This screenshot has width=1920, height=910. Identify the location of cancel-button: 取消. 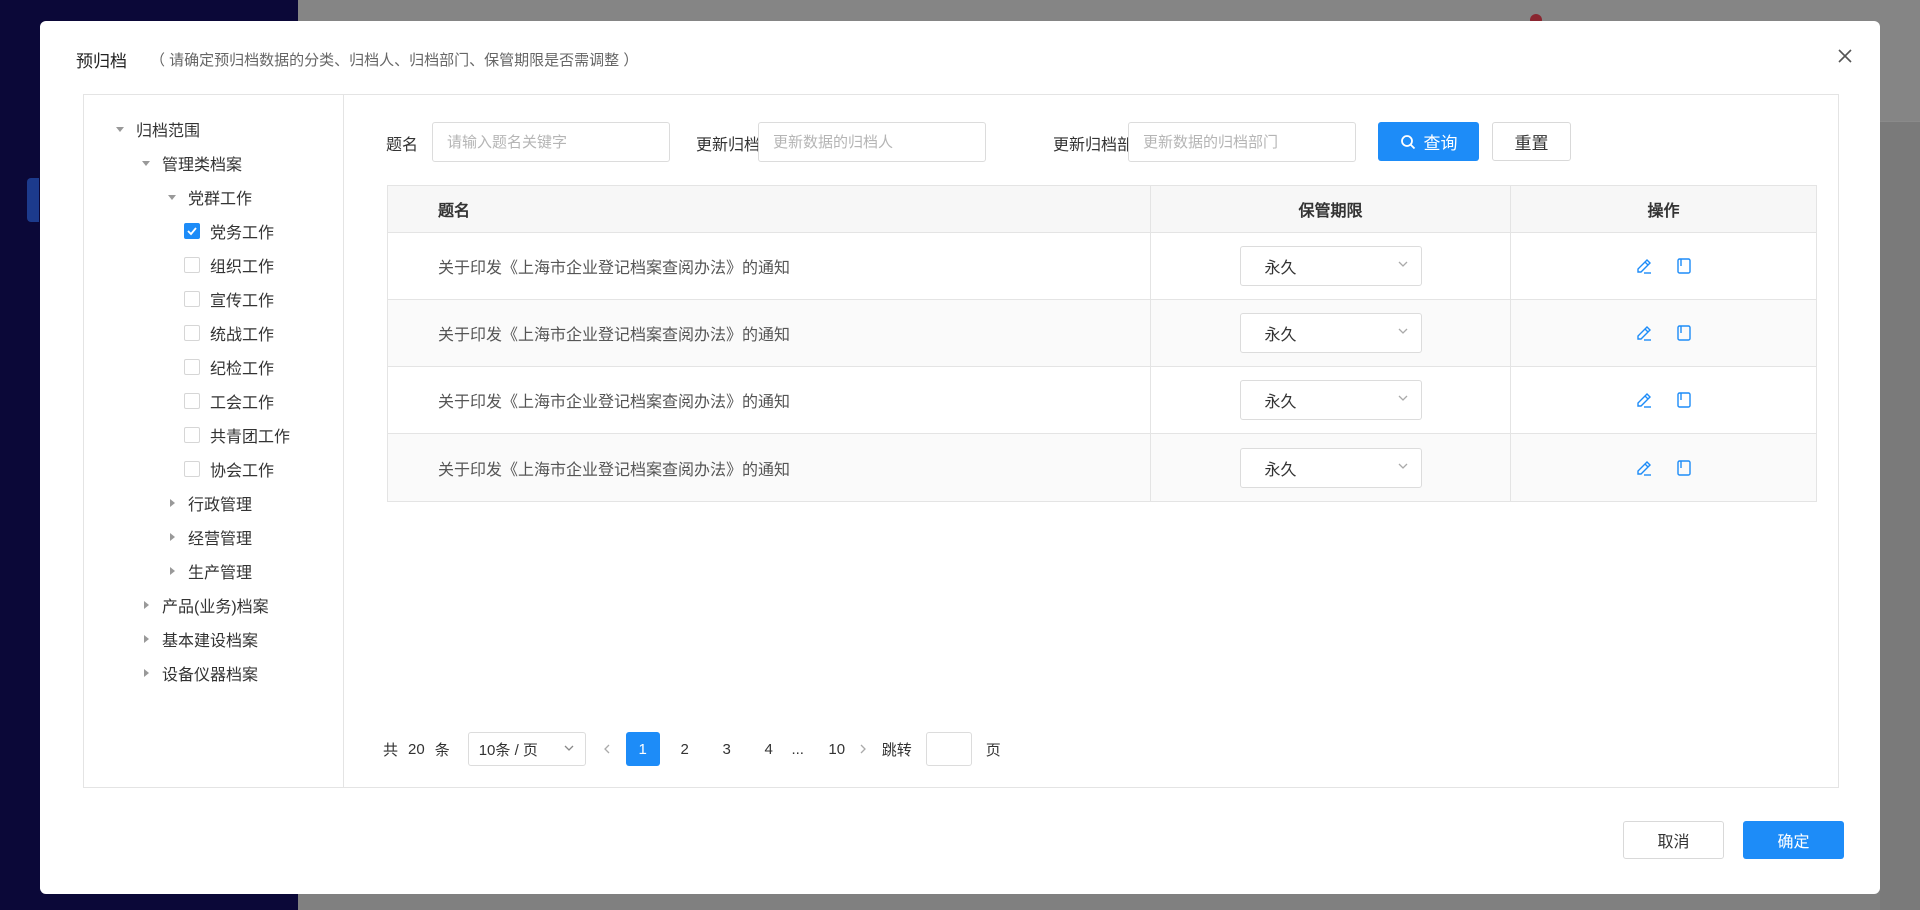
(1673, 840).